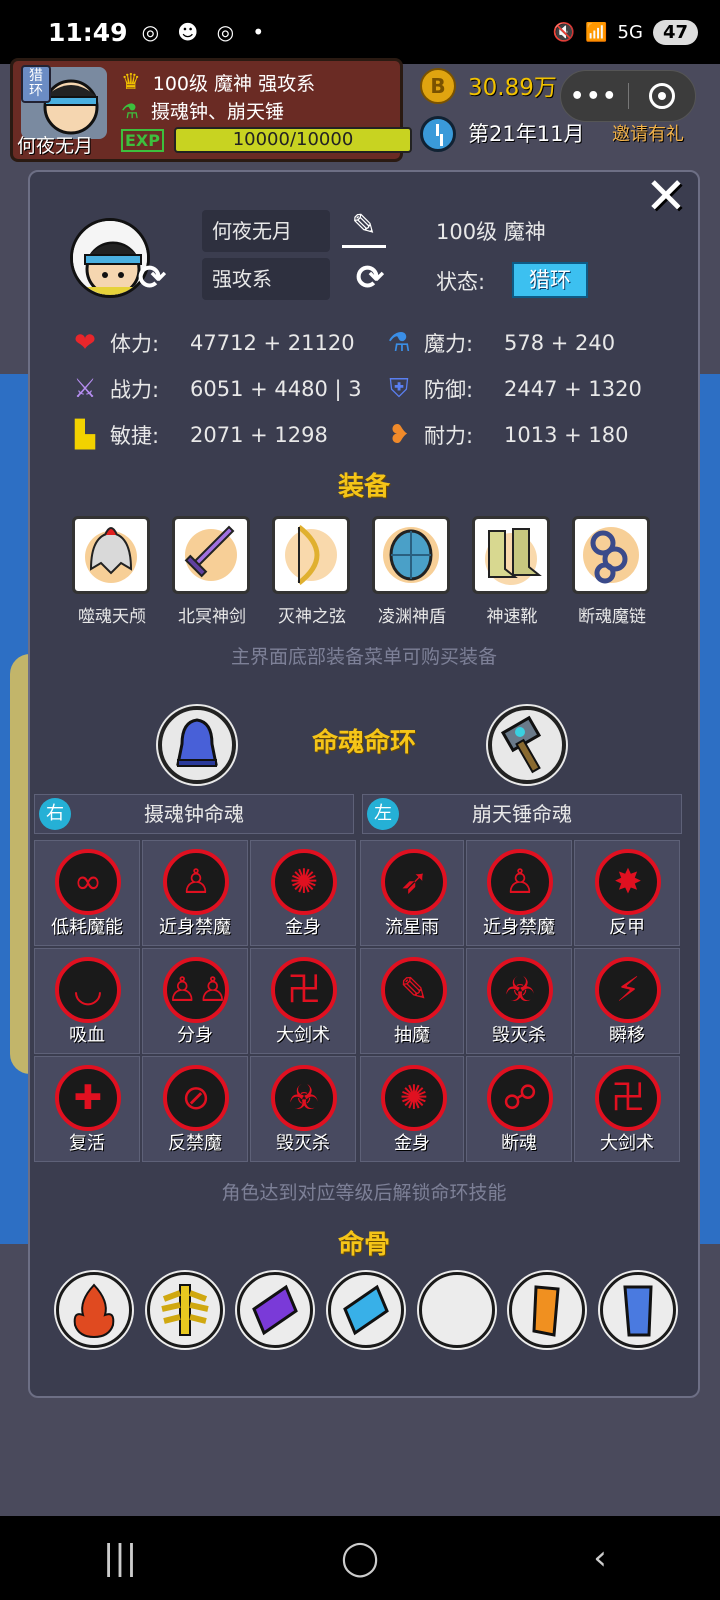 This screenshot has height=1600, width=720. Describe the element at coordinates (512, 88) in the screenshot. I see `coin-amount: 30.89万` at that location.